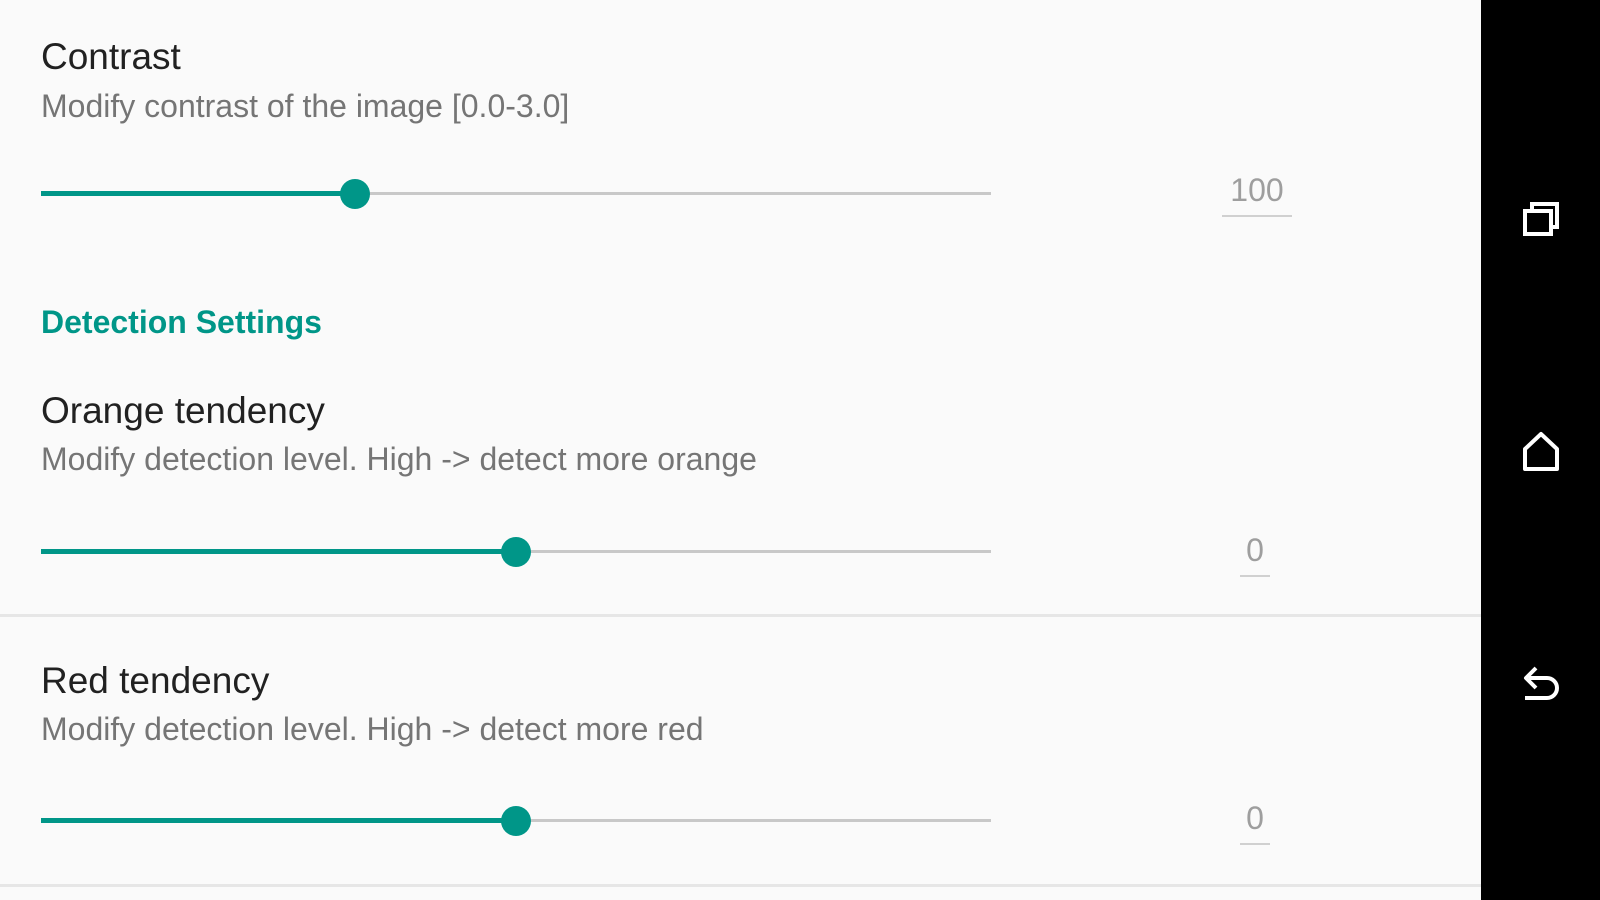  Describe the element at coordinates (305, 106) in the screenshot. I see `contrast-summary: Modify contrast of the image [0.0-3.0]` at that location.